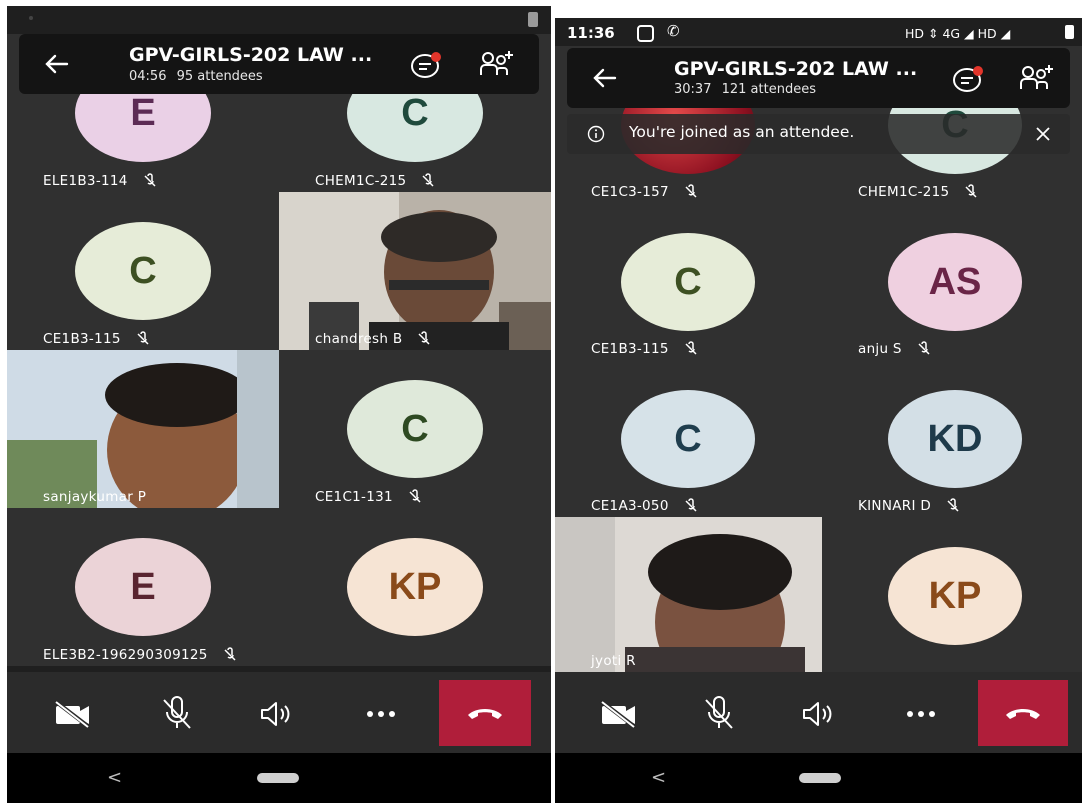 The image size is (1082, 803). What do you see at coordinates (31, 18) in the screenshot?
I see `status-dot` at bounding box center [31, 18].